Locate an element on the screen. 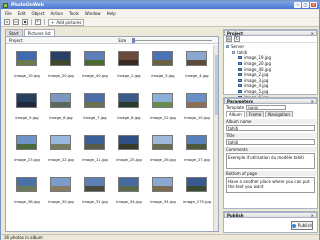  thumbnail-item: image_11.jpg is located at coordinates (95, 148).